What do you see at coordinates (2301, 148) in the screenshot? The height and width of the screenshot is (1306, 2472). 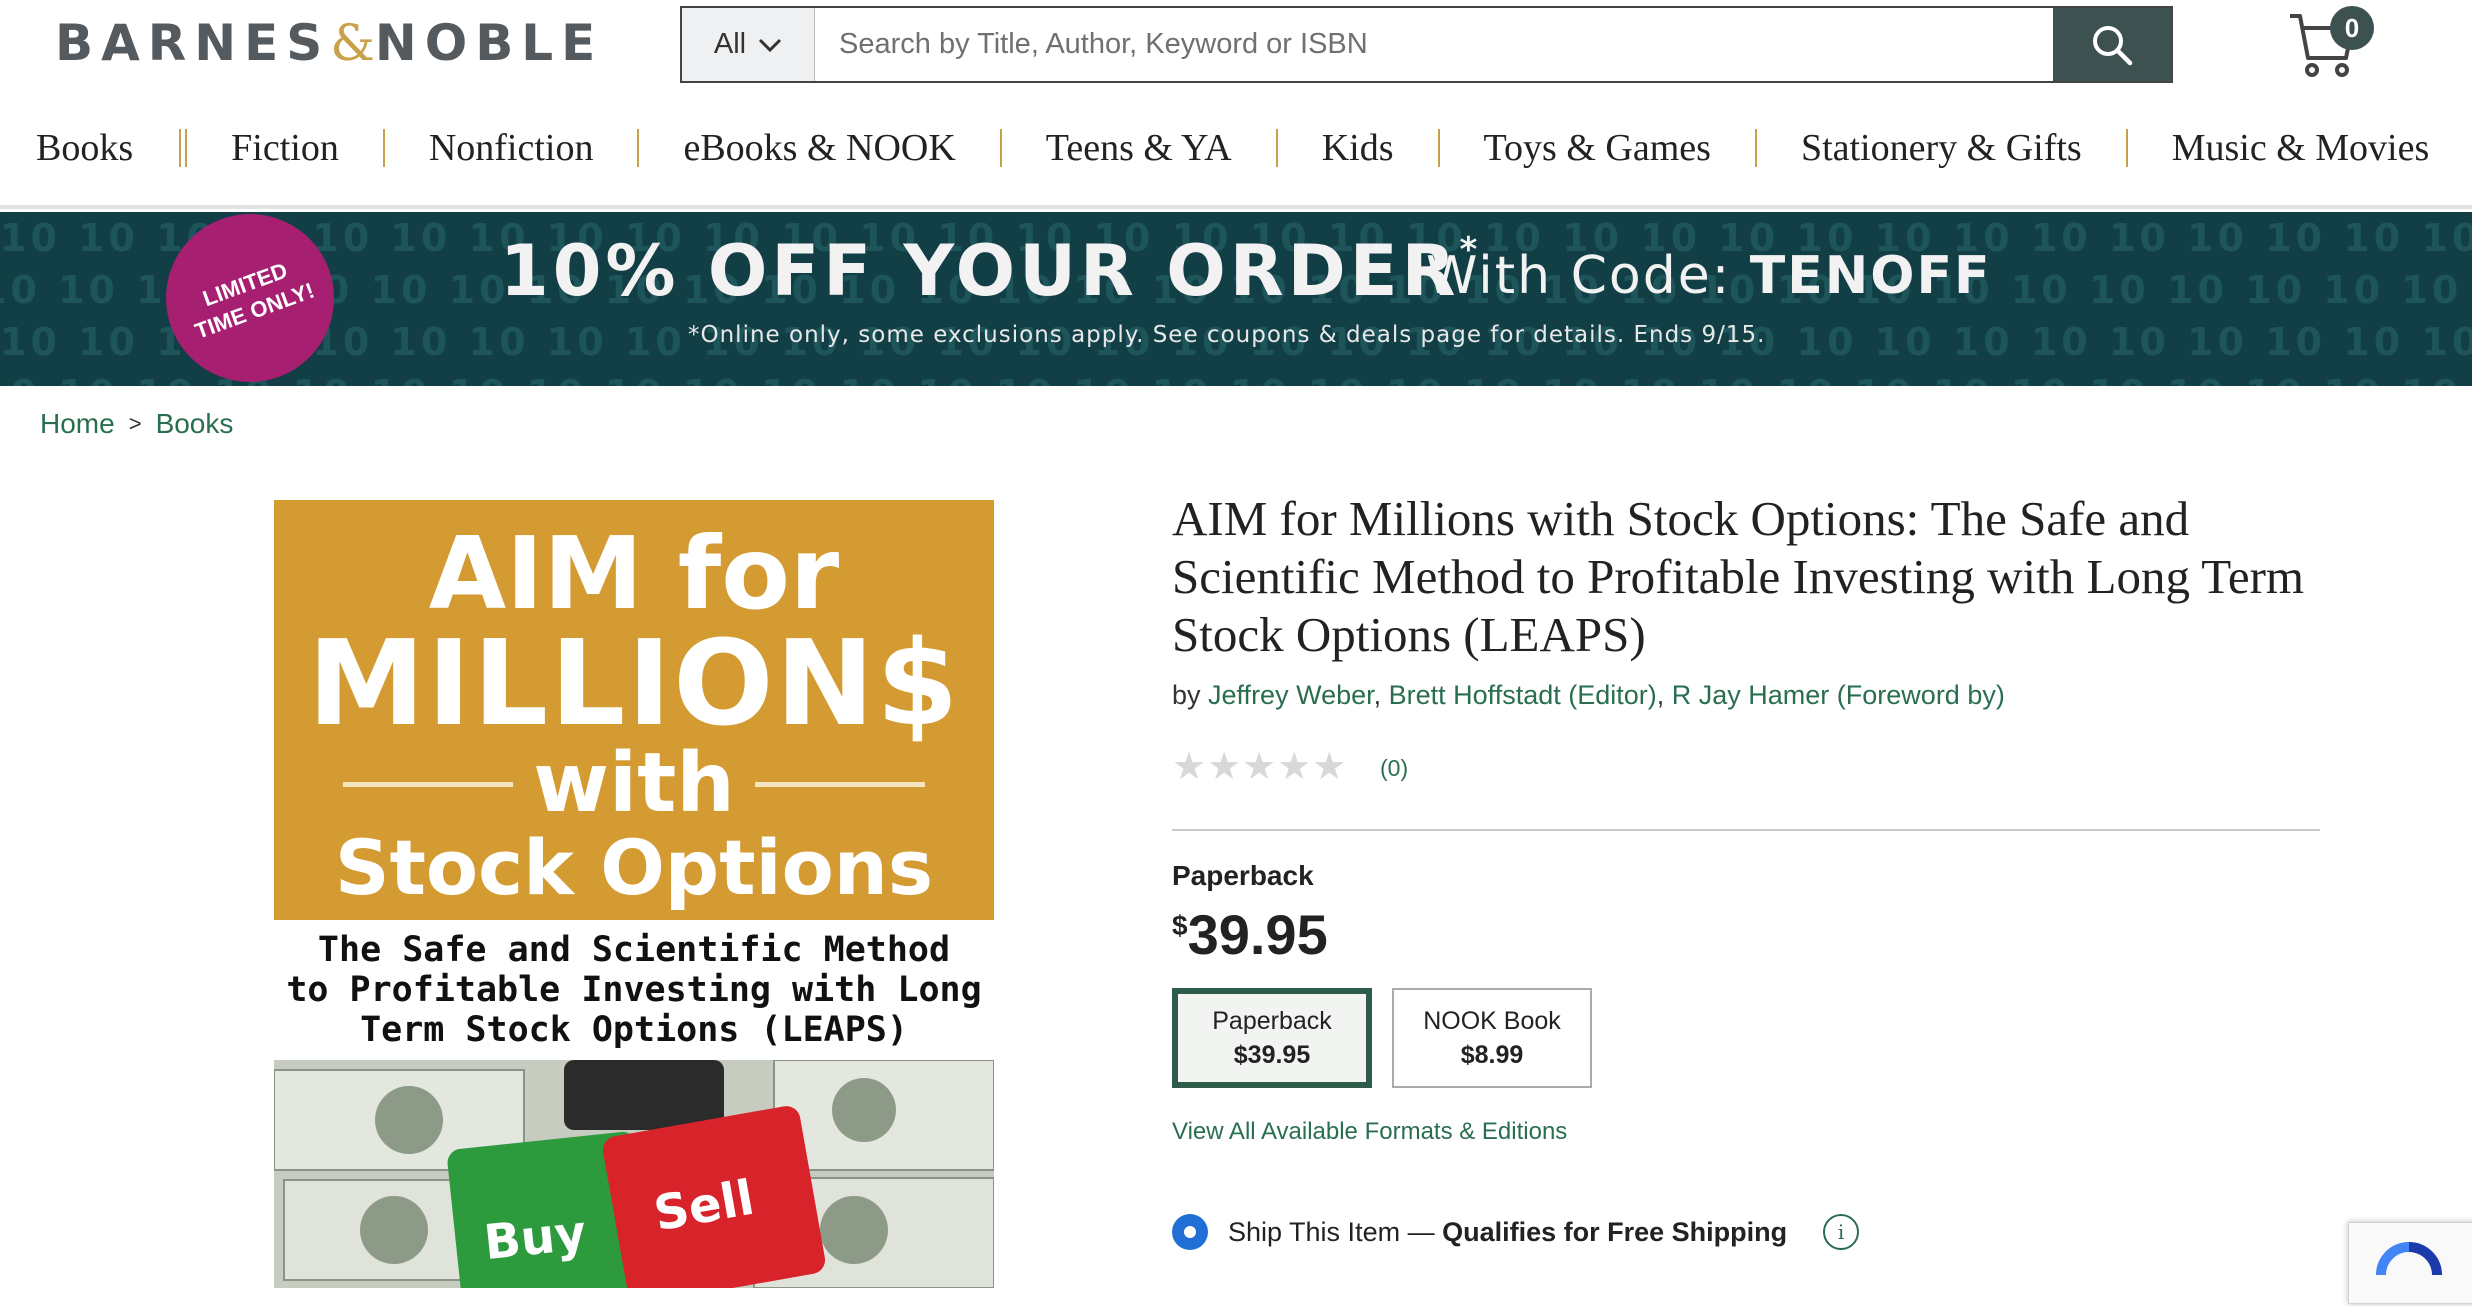 I see `nav-music-movies: Music & Movies` at bounding box center [2301, 148].